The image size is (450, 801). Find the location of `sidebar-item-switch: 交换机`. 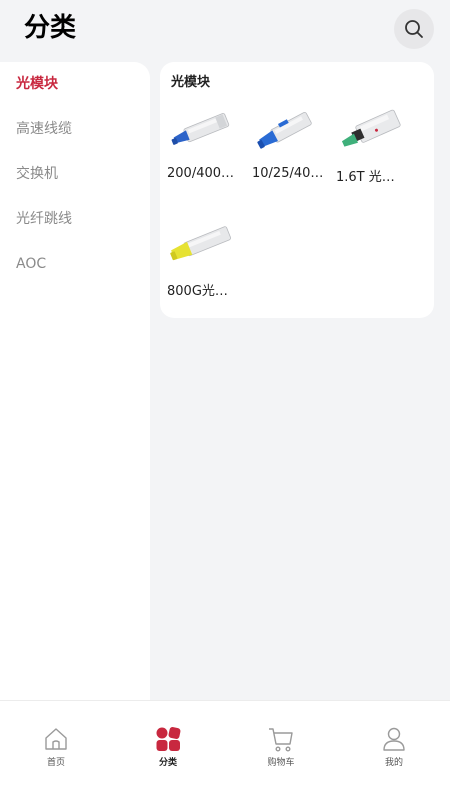

sidebar-item-switch: 交换机 is located at coordinates (37, 174).